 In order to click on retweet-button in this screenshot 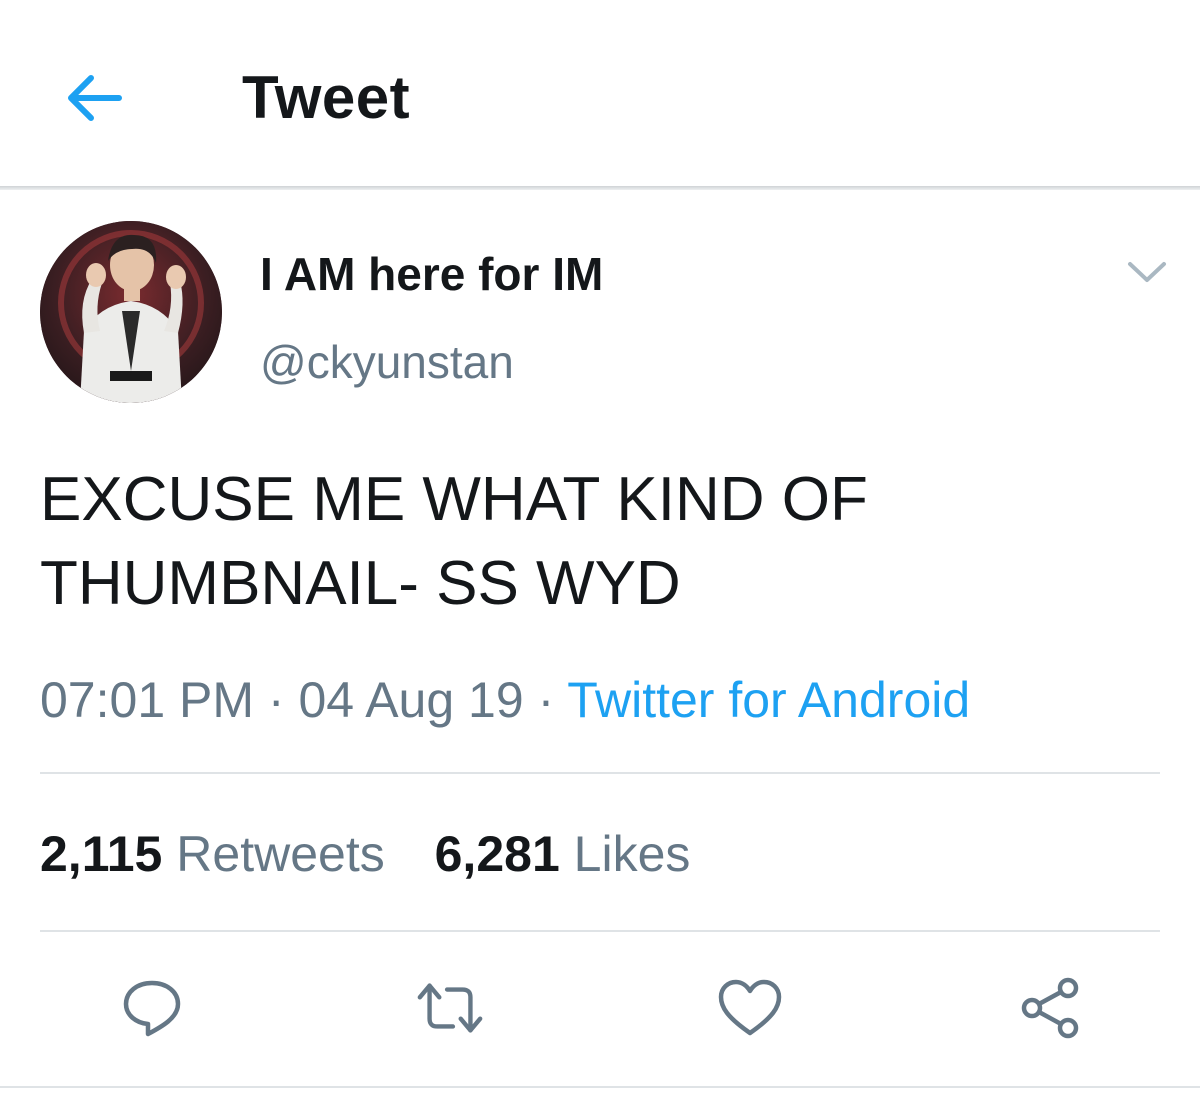, I will do `click(450, 1008)`.